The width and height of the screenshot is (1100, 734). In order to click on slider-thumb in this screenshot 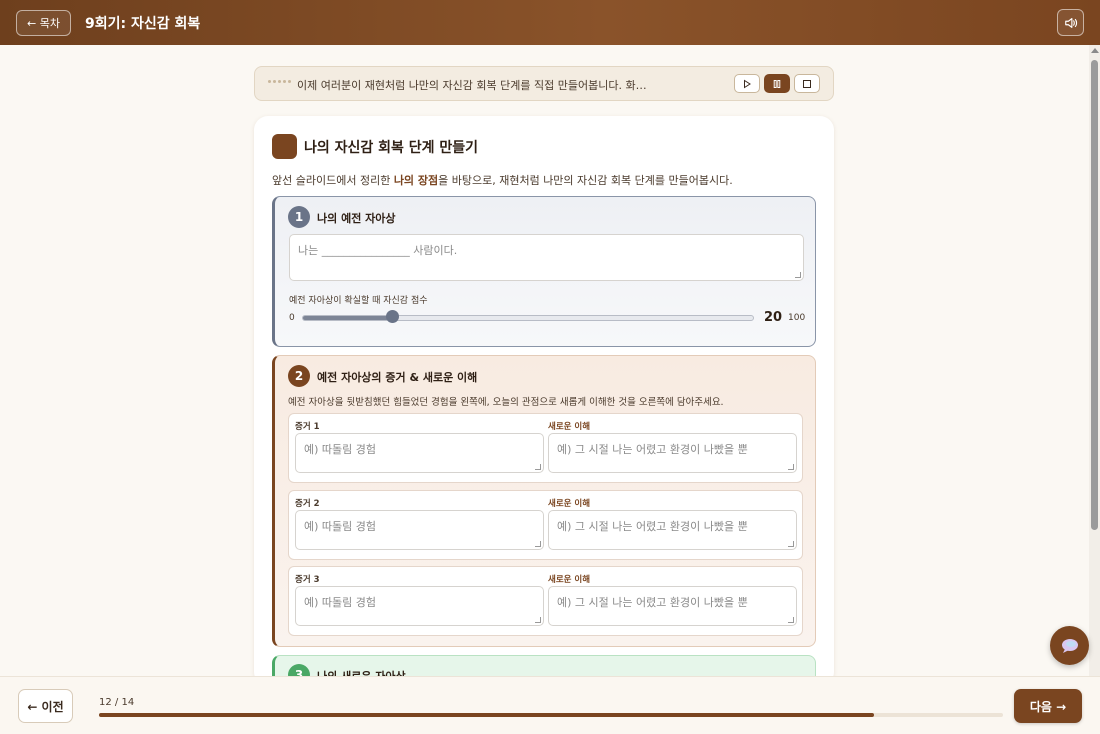, I will do `click(393, 316)`.